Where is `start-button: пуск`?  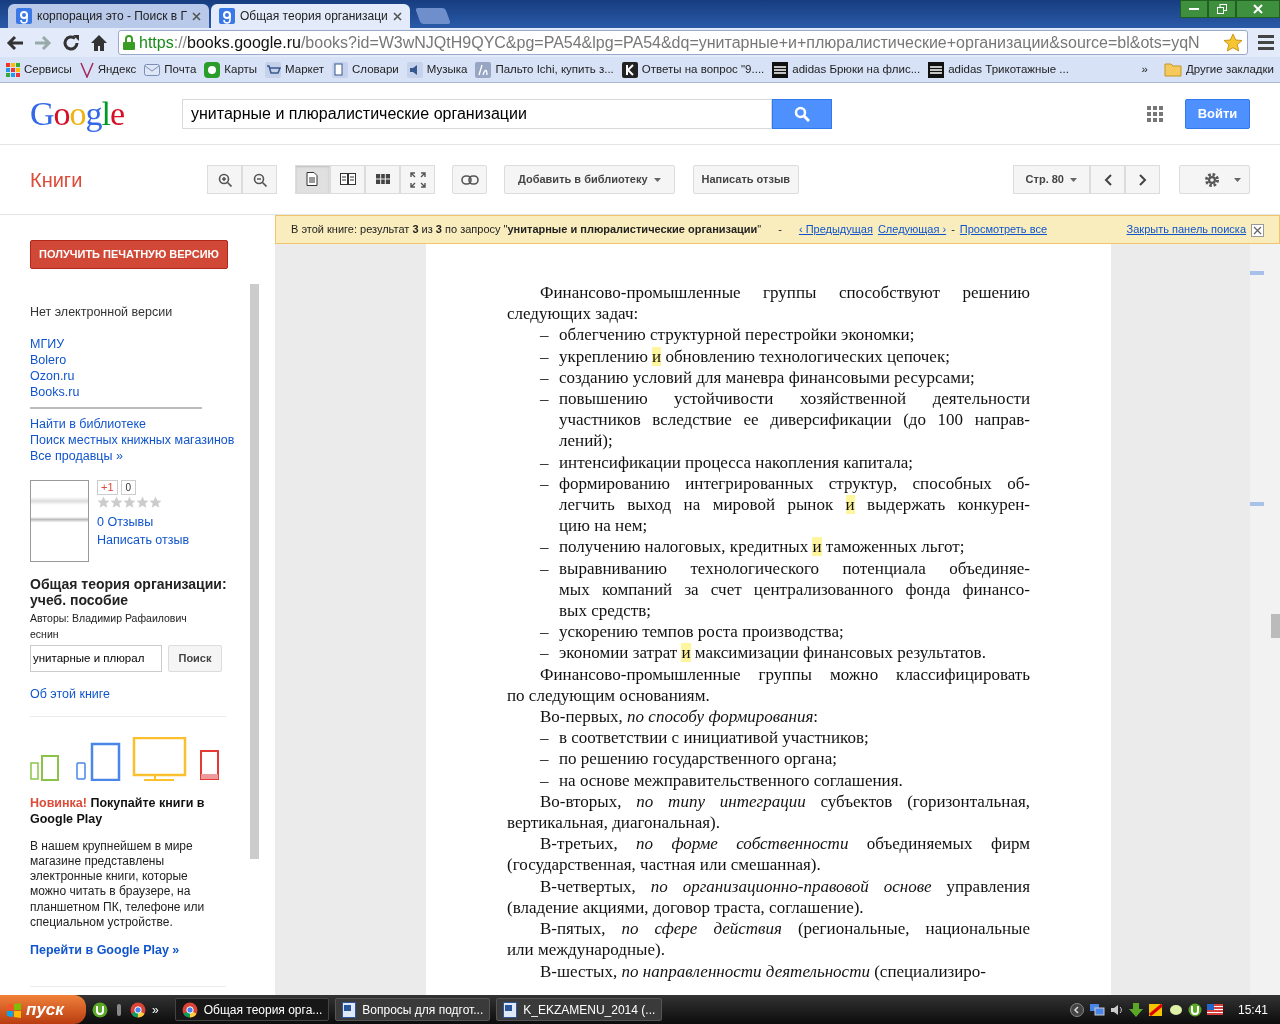 start-button: пуск is located at coordinates (43, 1009).